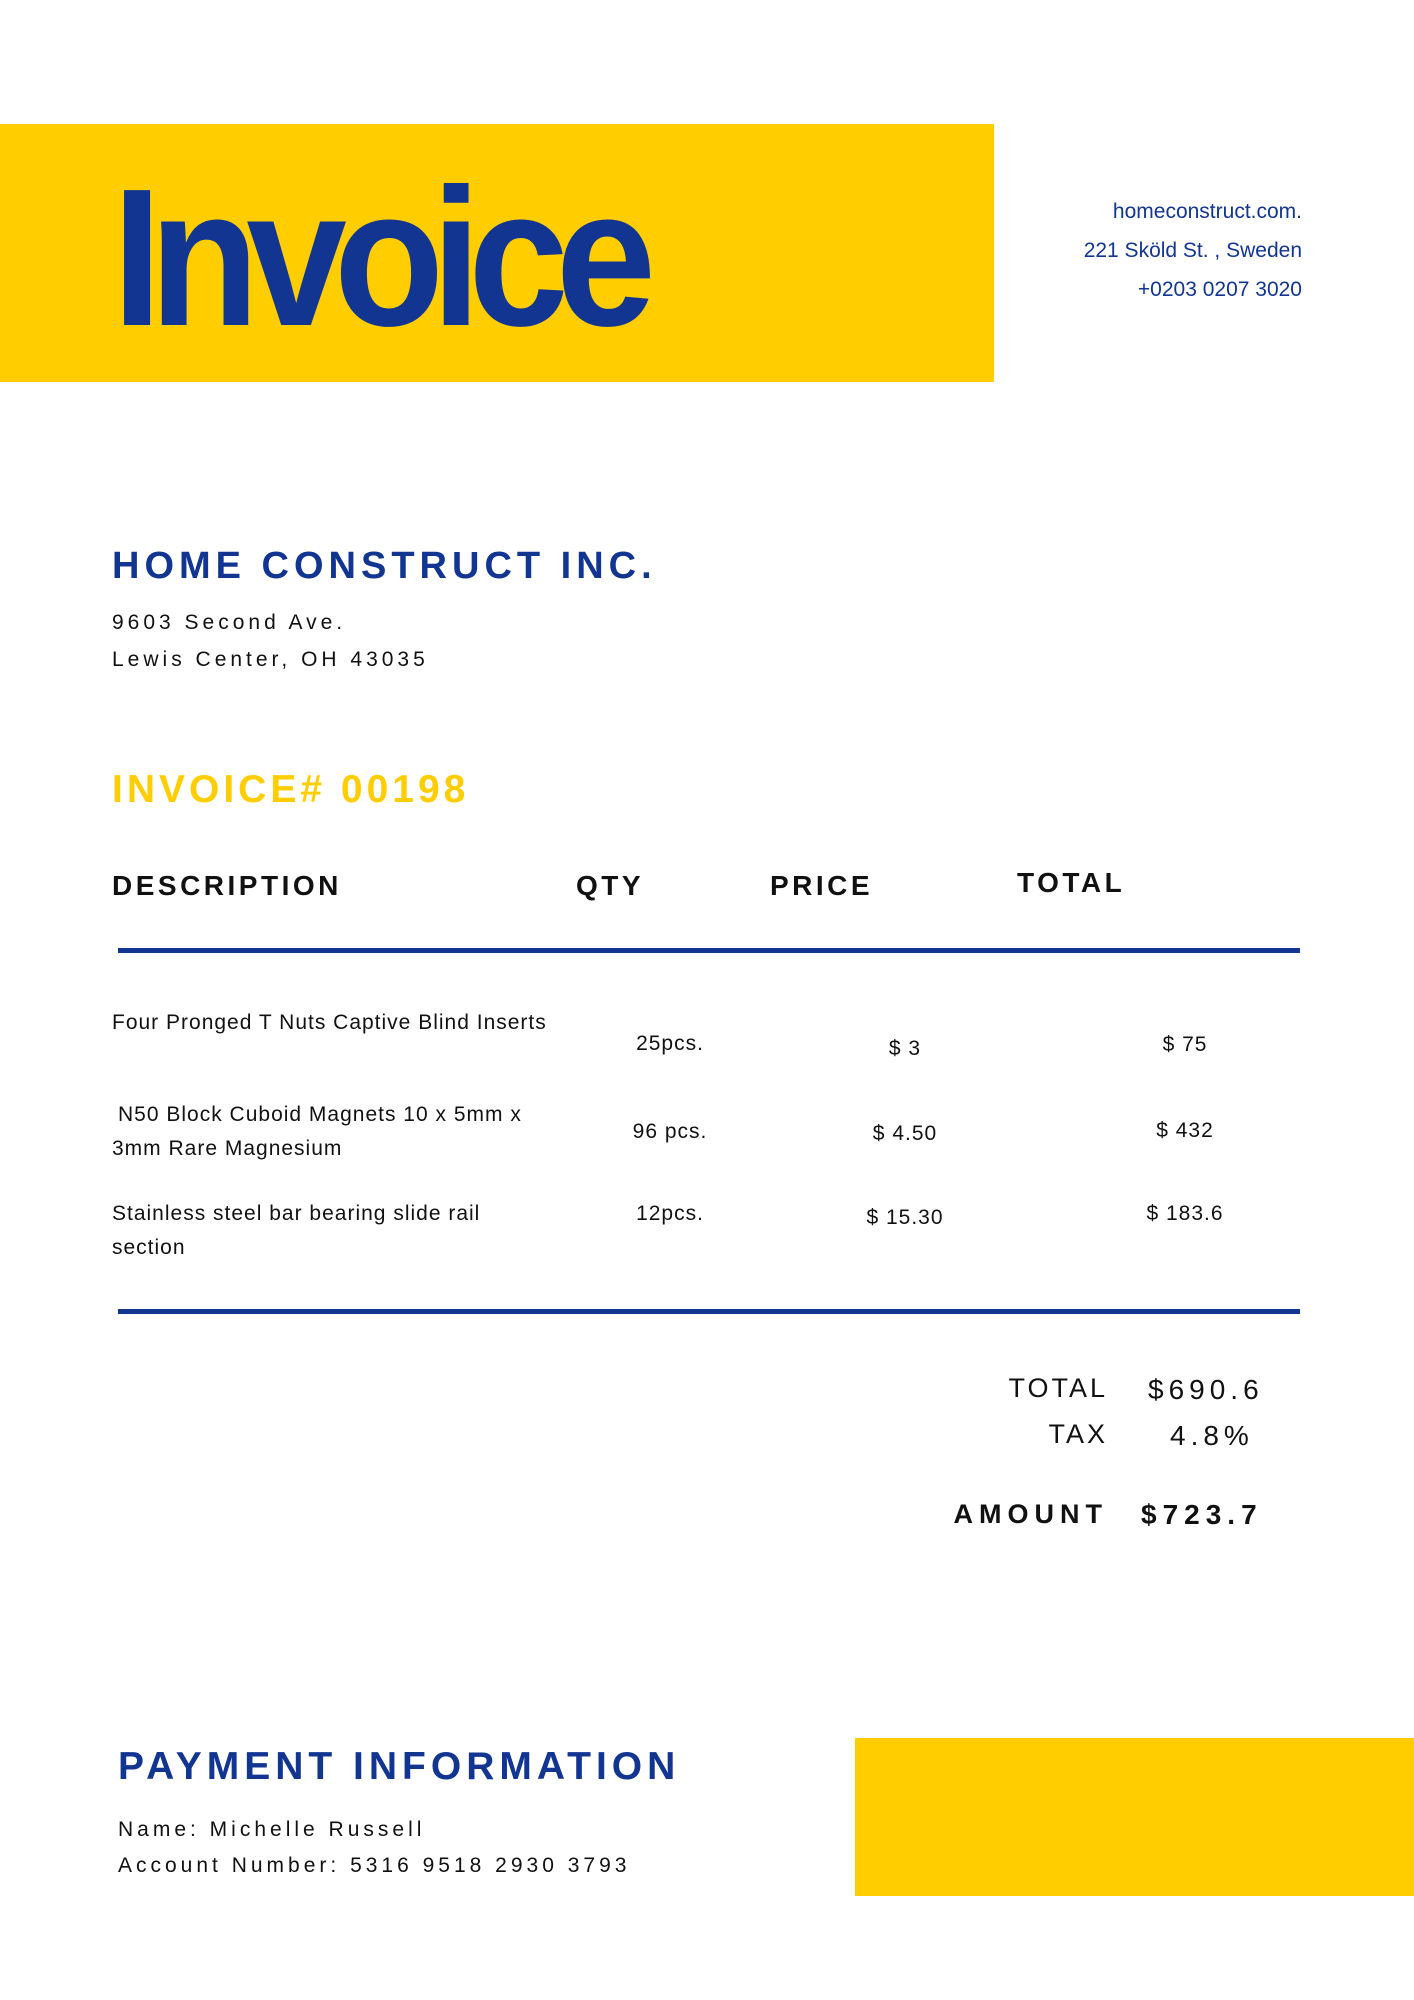 Image resolution: width=1414 pixels, height=2000 pixels. Describe the element at coordinates (1071, 882) in the screenshot. I see `header-total: TOTAL` at that location.